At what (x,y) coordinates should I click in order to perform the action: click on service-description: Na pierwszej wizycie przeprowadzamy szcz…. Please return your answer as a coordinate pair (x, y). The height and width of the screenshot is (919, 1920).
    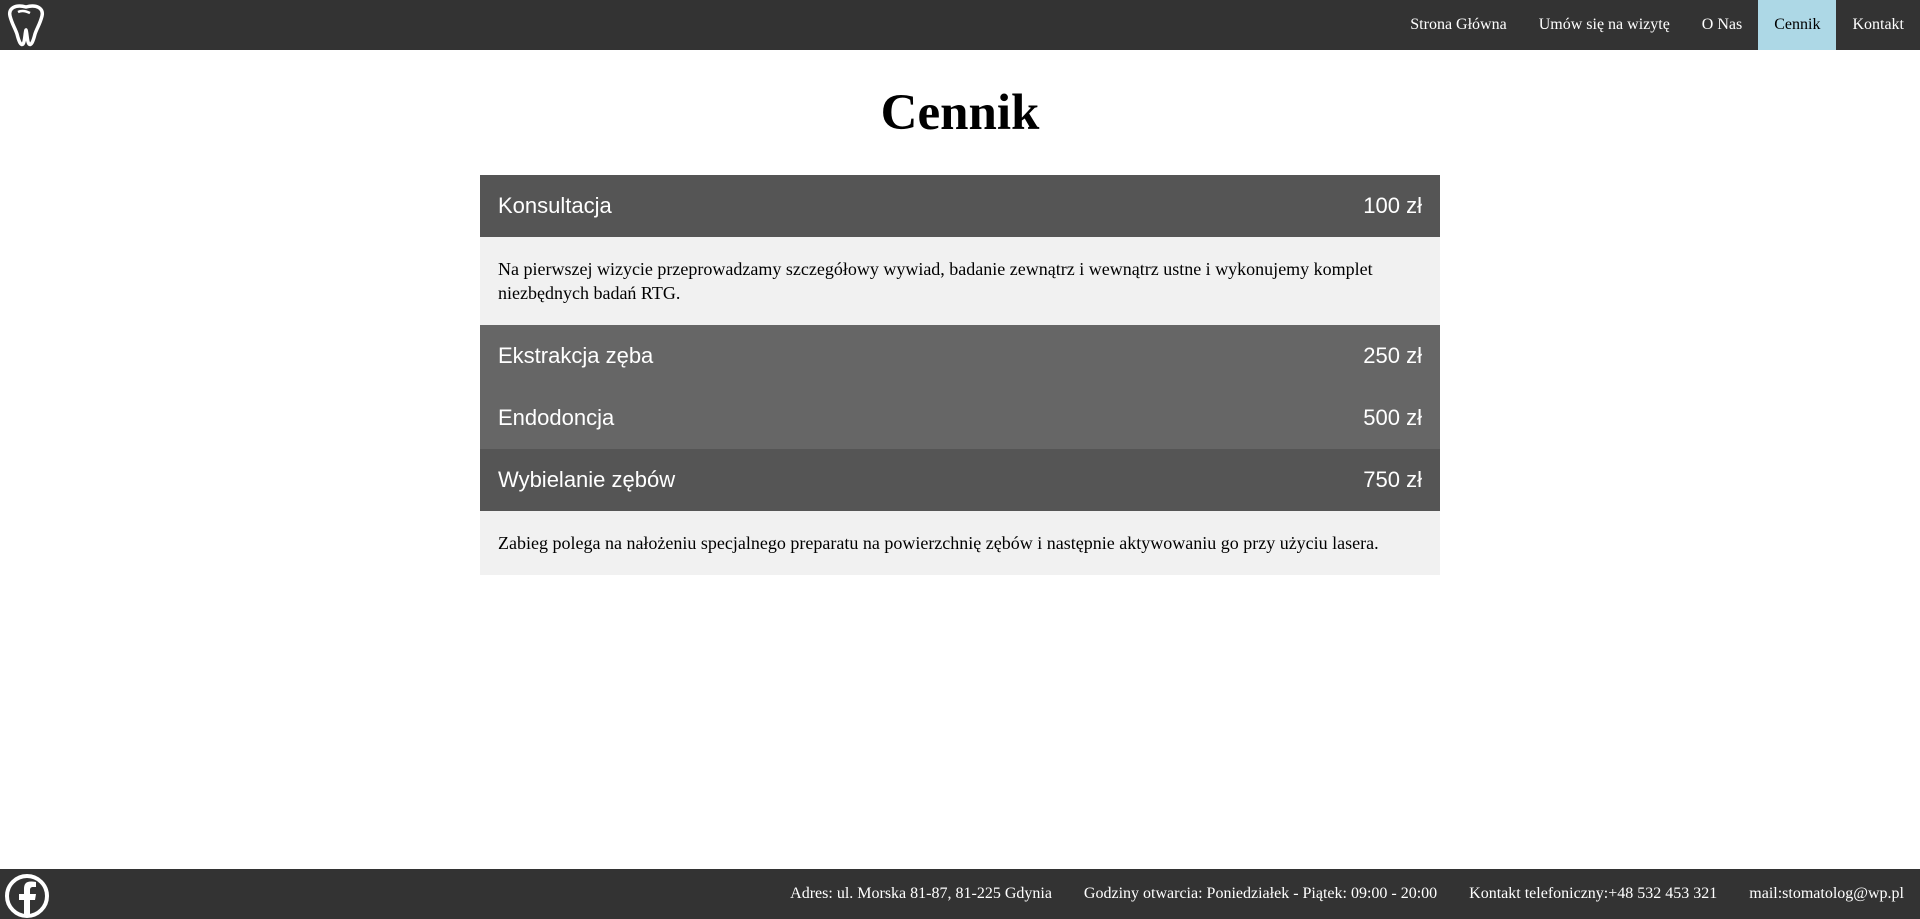
    Looking at the image, I should click on (960, 281).